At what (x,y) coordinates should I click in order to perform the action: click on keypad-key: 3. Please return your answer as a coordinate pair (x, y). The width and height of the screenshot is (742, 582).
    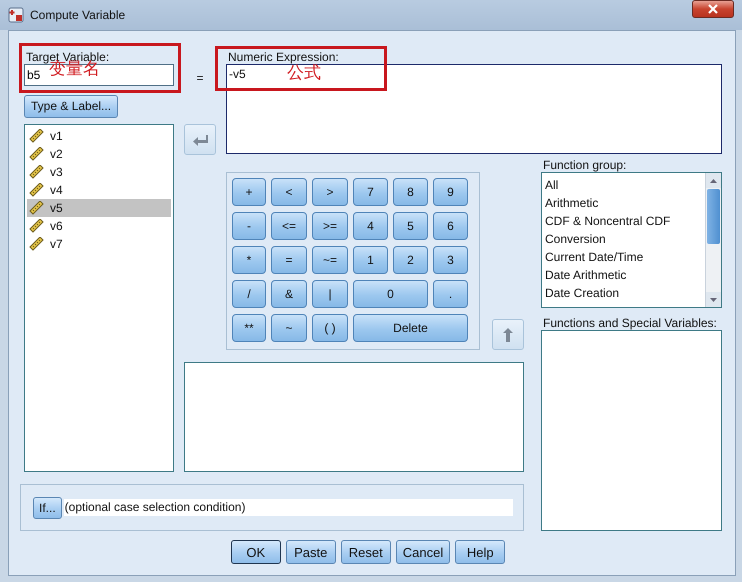
    Looking at the image, I should click on (450, 260).